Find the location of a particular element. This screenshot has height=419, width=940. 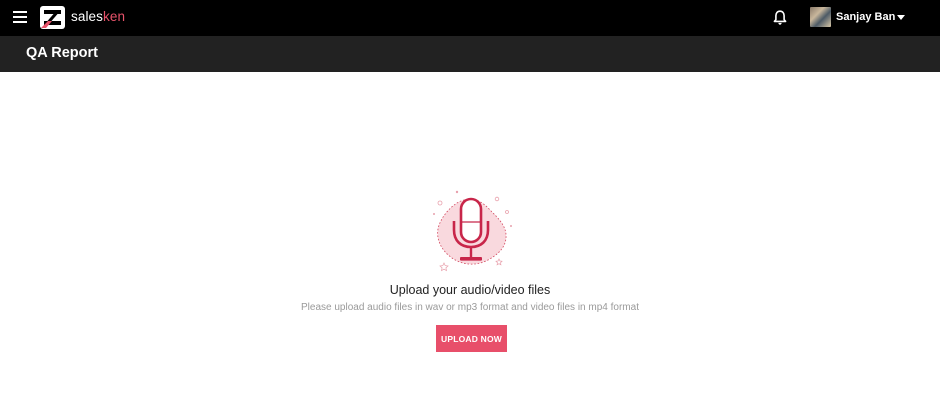

bell-icon is located at coordinates (780, 18).